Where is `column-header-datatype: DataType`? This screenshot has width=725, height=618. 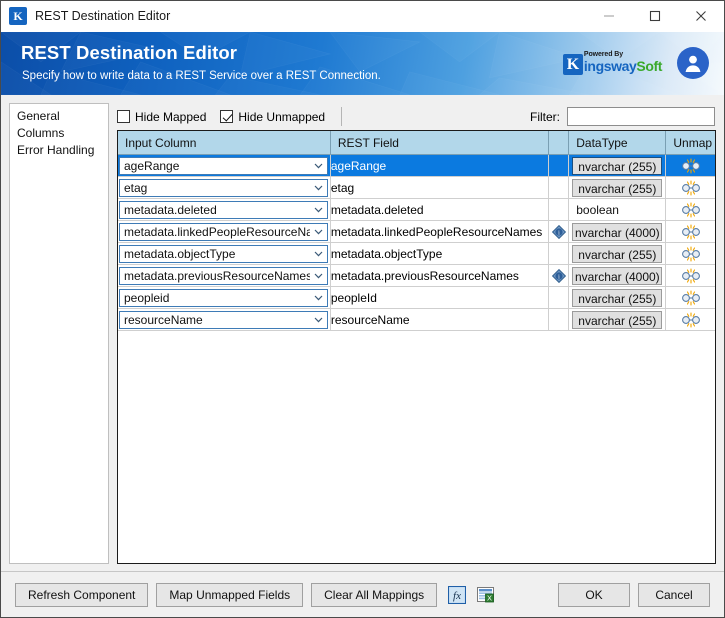 column-header-datatype: DataType is located at coordinates (617, 143).